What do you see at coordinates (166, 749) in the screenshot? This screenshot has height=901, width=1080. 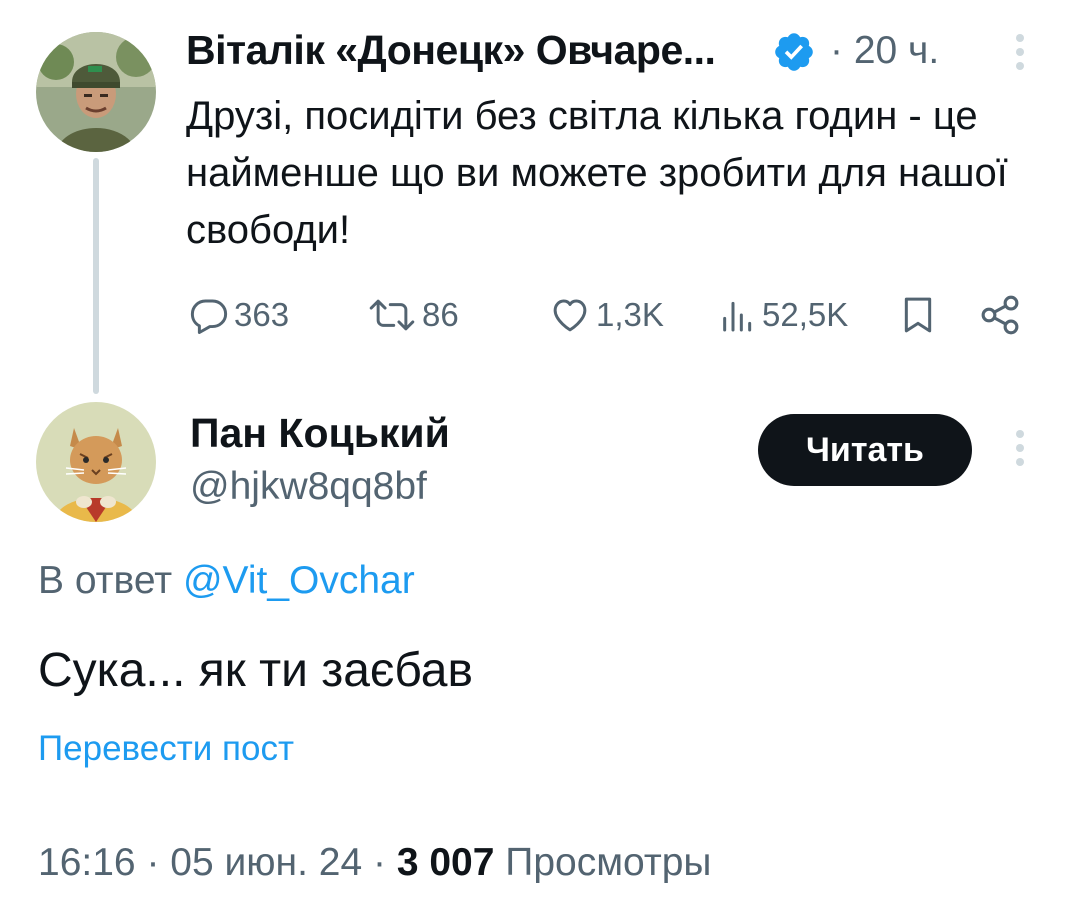 I see `translate-post-link: Перевести пост` at bounding box center [166, 749].